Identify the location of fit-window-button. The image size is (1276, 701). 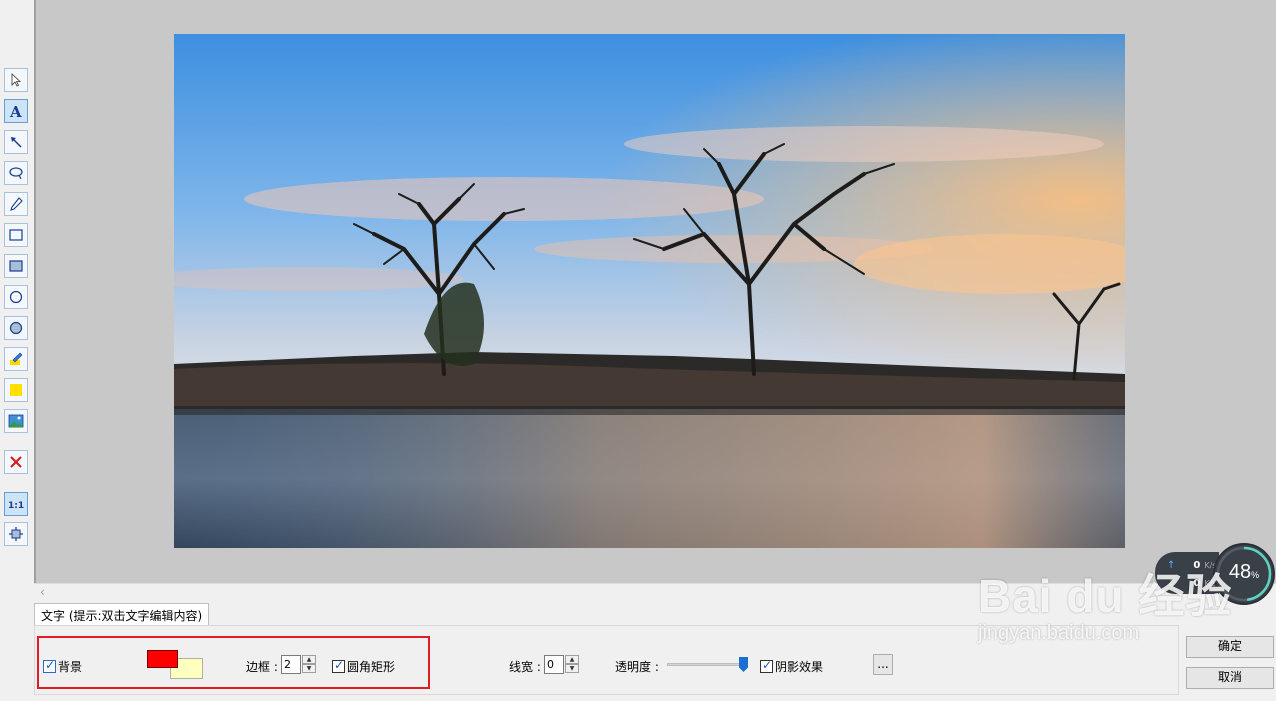
(16, 534).